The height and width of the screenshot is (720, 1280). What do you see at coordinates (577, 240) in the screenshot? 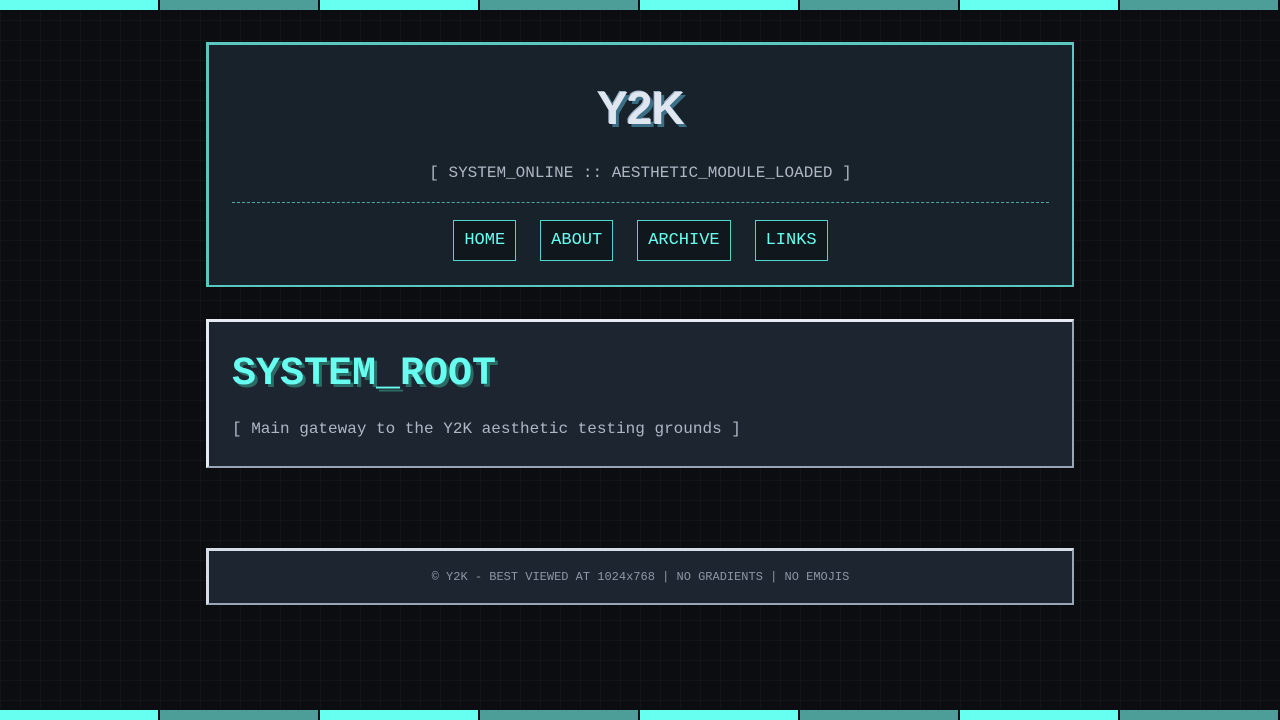
I see `nav-about-button: ABOUT` at bounding box center [577, 240].